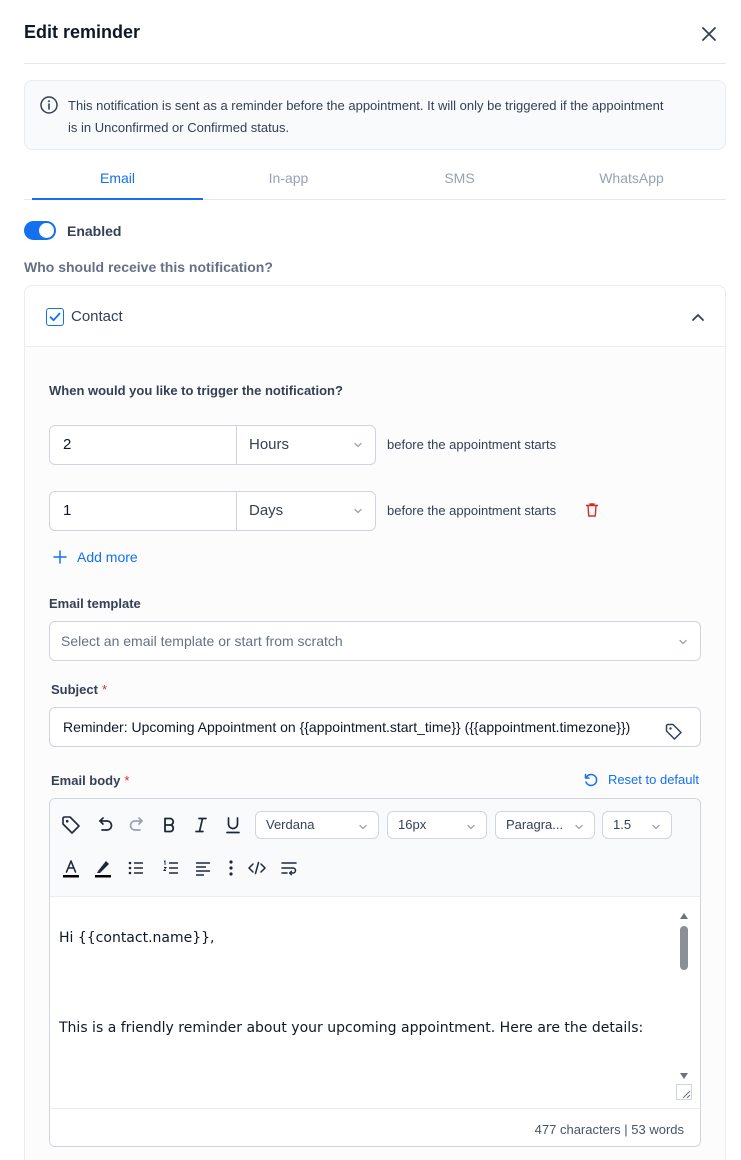  What do you see at coordinates (637, 825) in the screenshot?
I see `line-height-select: 1.5` at bounding box center [637, 825].